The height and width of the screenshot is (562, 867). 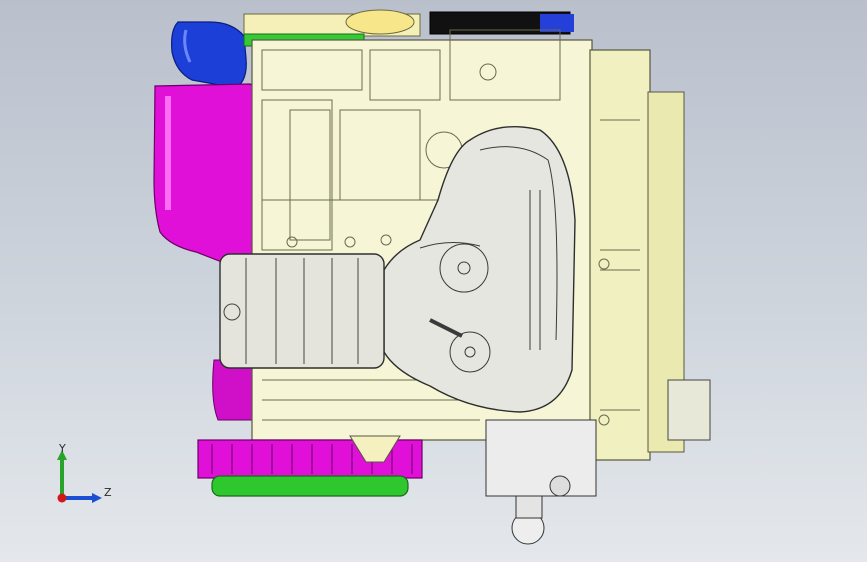 What do you see at coordinates (62, 448) in the screenshot?
I see `y-axis-label: Y` at bounding box center [62, 448].